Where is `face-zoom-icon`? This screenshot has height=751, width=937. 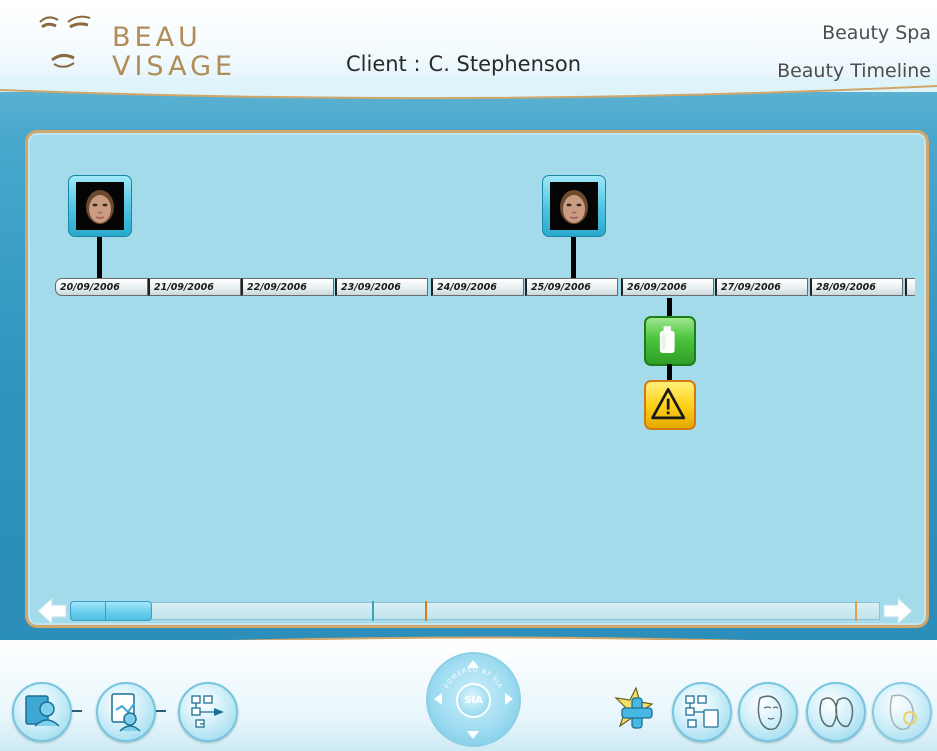 face-zoom-icon is located at coordinates (903, 712).